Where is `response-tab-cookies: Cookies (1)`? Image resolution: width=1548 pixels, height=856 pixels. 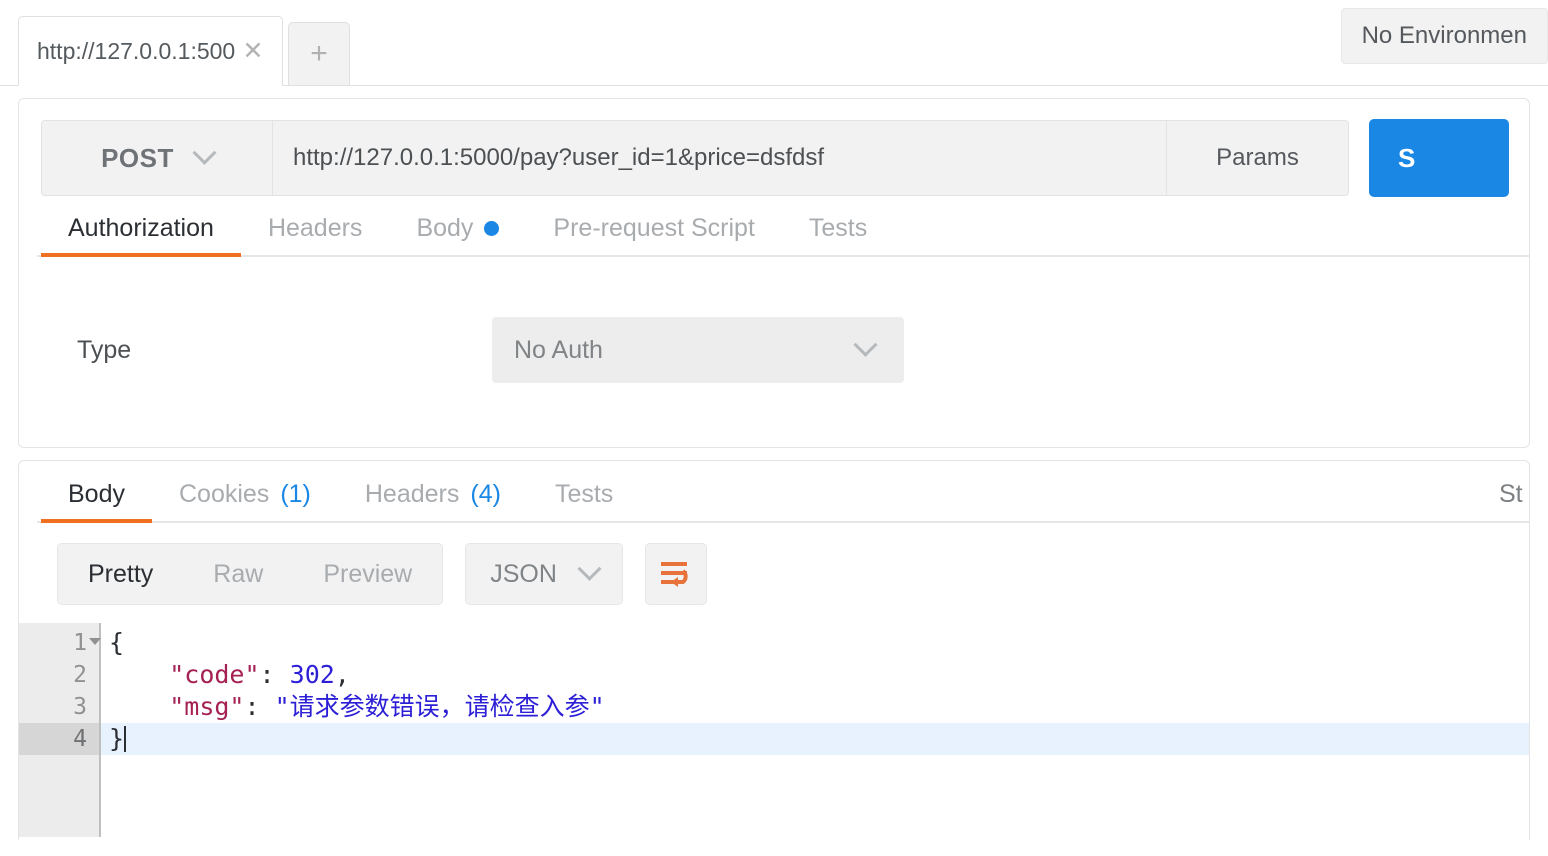
response-tab-cookies: Cookies (1) is located at coordinates (245, 501).